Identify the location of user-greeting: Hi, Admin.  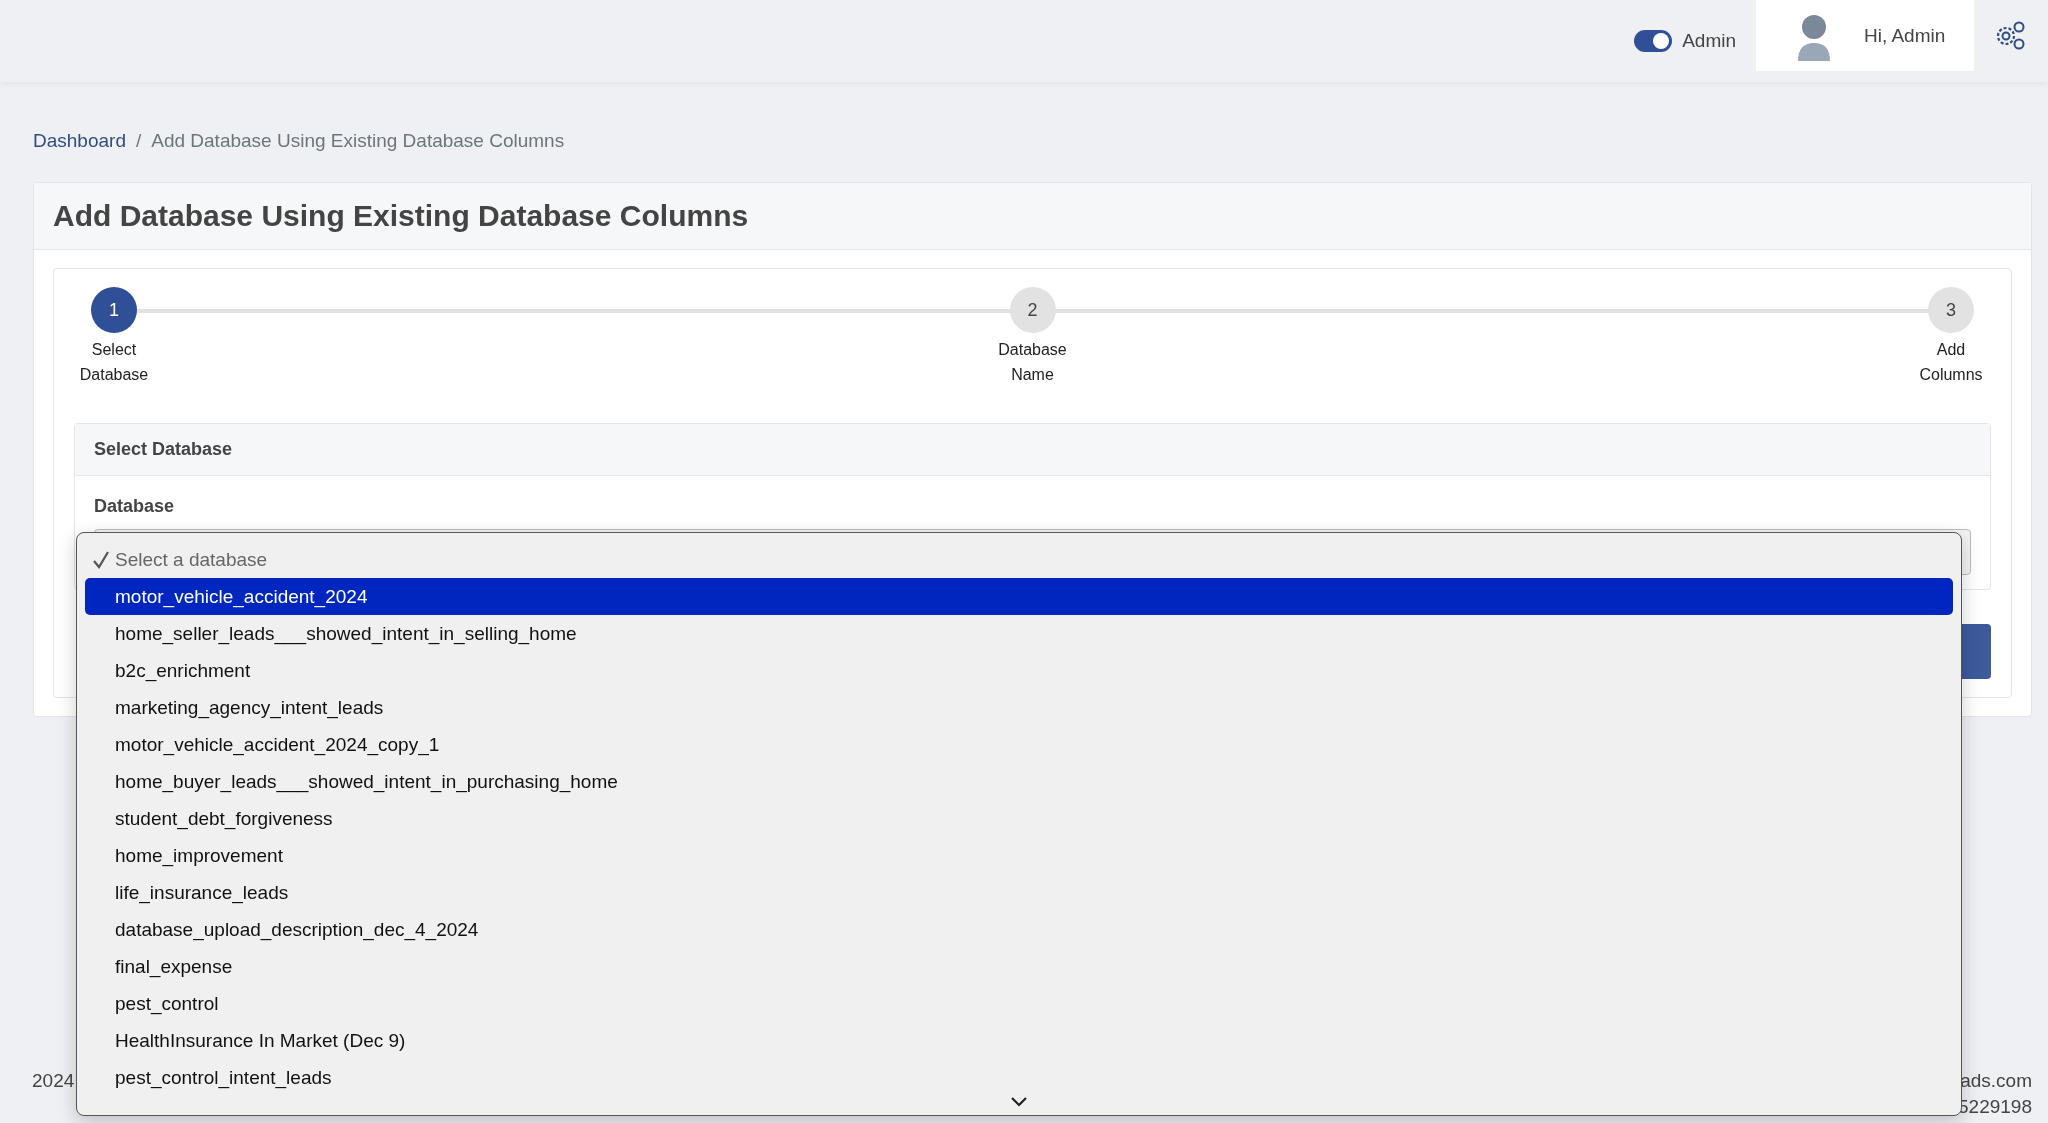
(1905, 35).